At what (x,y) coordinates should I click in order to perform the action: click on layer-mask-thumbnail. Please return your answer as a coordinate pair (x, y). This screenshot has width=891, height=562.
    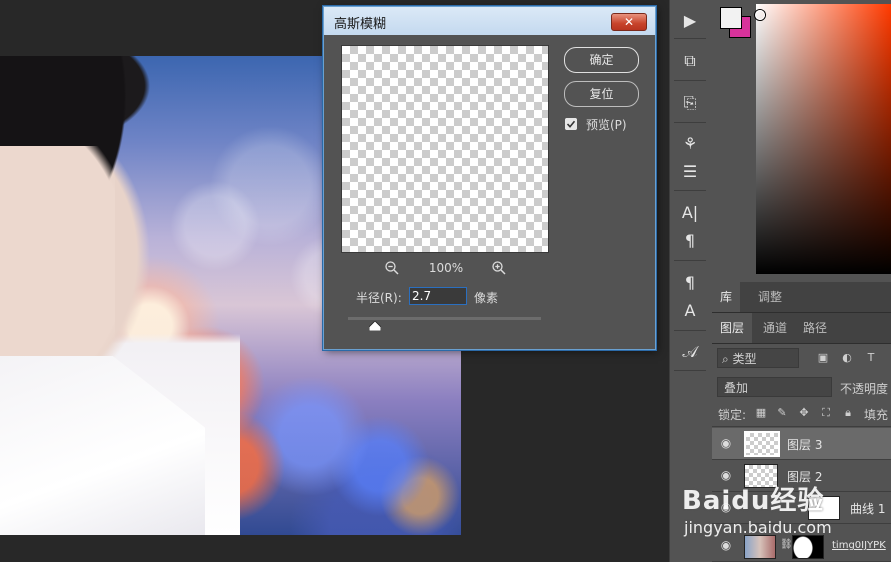
    Looking at the image, I should click on (808, 547).